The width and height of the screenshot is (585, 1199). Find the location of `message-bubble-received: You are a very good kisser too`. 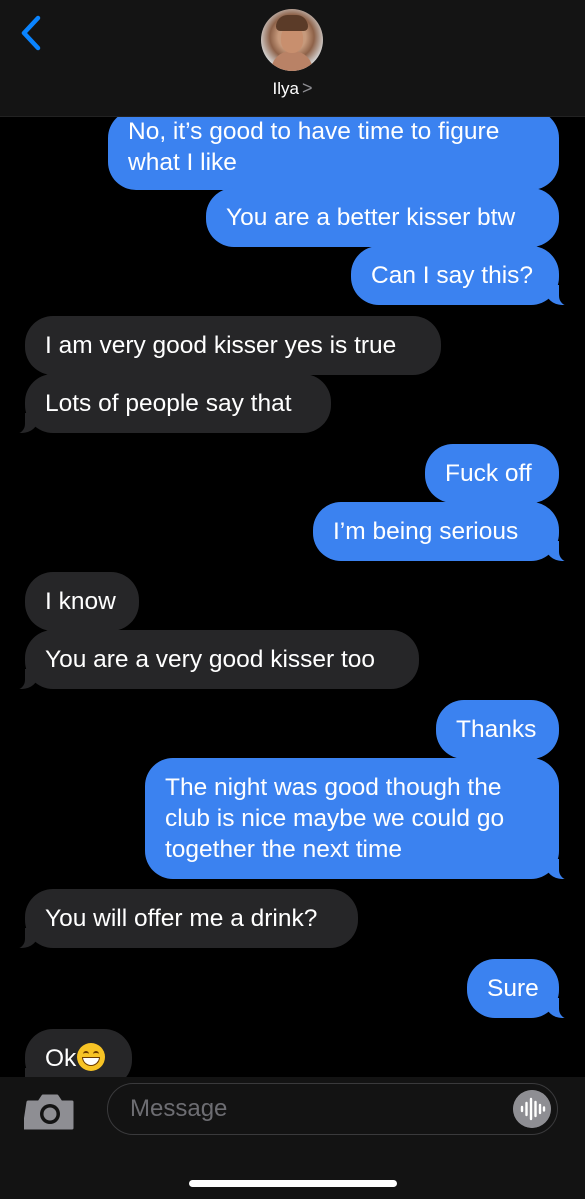

message-bubble-received: You are a very good kisser too is located at coordinates (216, 660).